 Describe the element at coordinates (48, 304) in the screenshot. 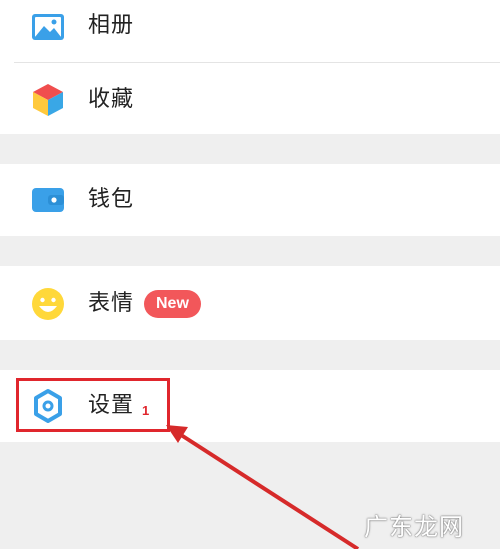

I see `smiley-icon` at that location.